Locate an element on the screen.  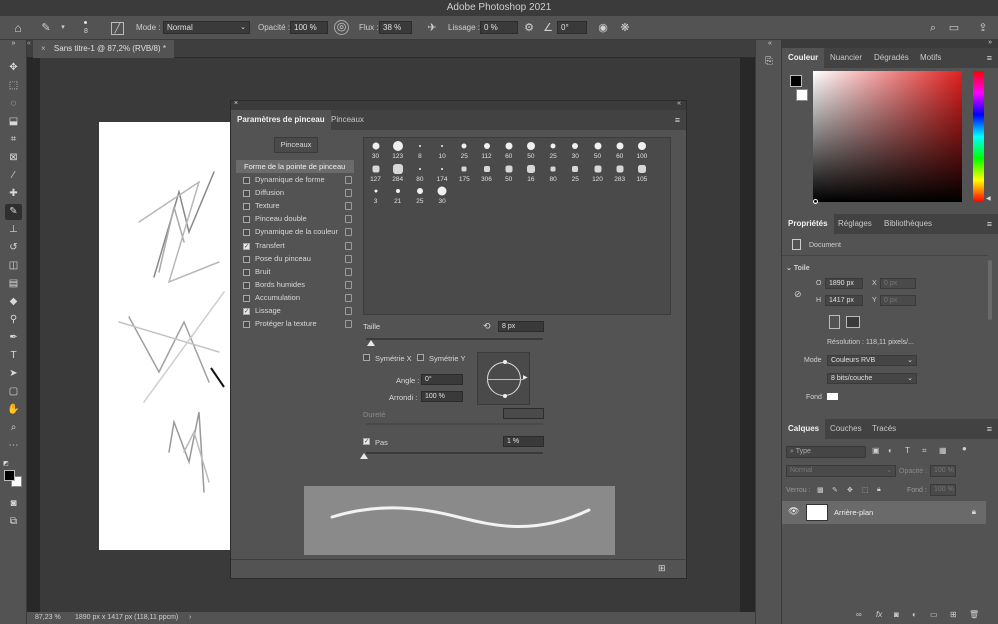
flip-x-checkbox is located at coordinates (366, 357).